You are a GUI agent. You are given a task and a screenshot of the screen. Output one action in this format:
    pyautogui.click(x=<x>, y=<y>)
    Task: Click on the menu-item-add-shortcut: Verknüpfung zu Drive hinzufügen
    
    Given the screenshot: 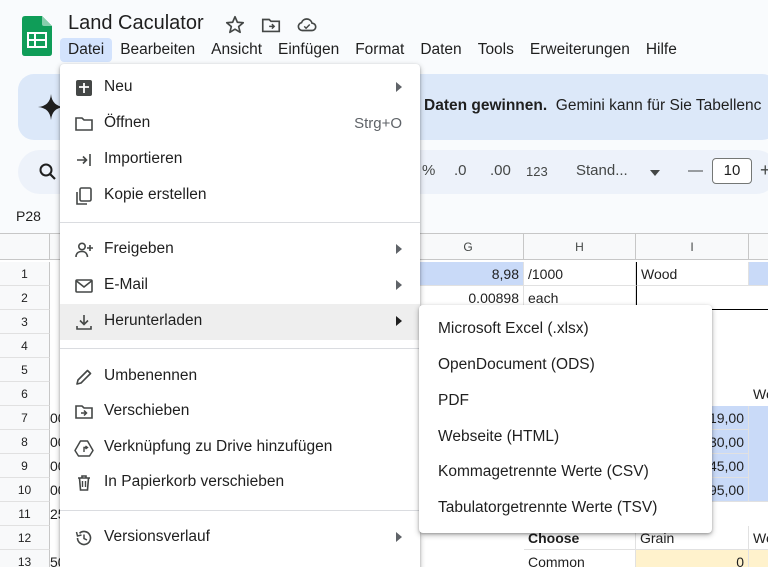 What is the action you would take?
    pyautogui.click(x=240, y=448)
    